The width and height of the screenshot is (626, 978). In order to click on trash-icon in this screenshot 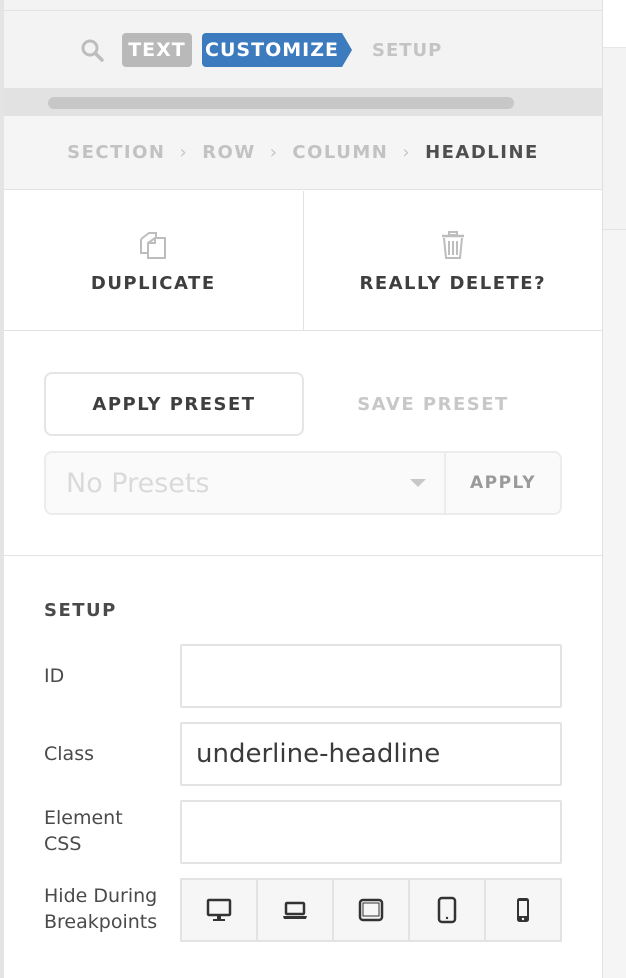, I will do `click(452, 245)`.